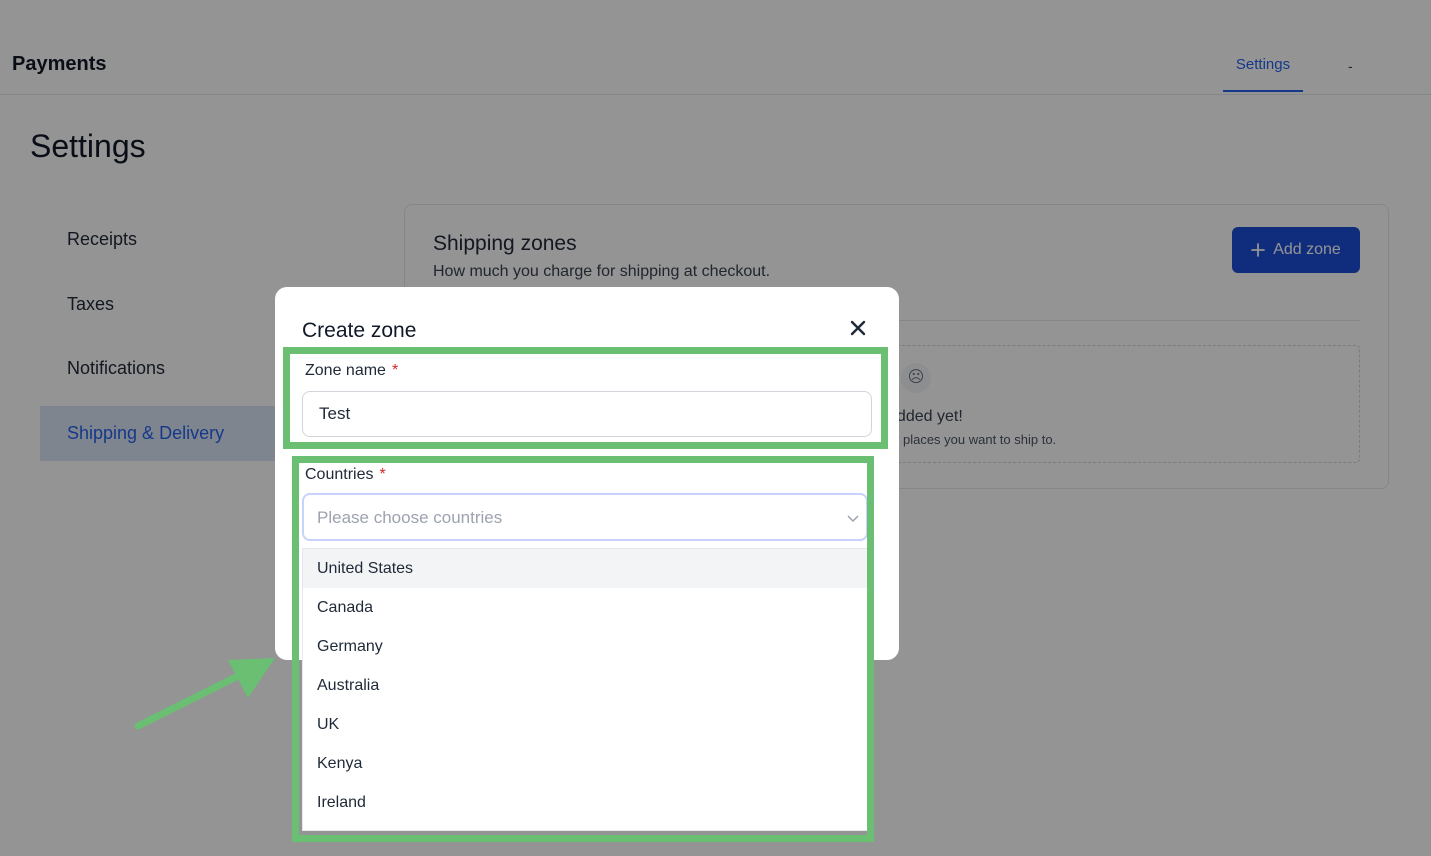 The width and height of the screenshot is (1431, 856). Describe the element at coordinates (359, 330) in the screenshot. I see `modal-title: Create zone` at that location.